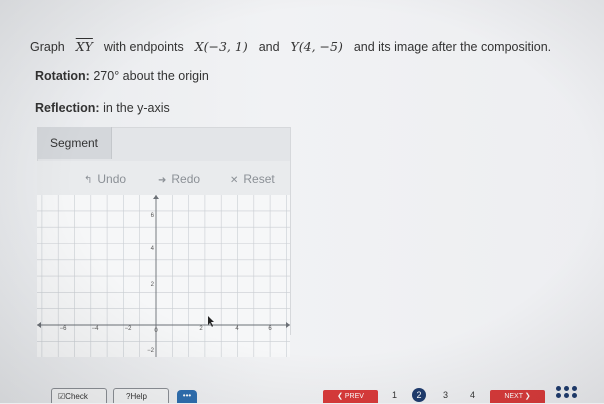  I want to click on close-icon: ✕, so click(234, 180).